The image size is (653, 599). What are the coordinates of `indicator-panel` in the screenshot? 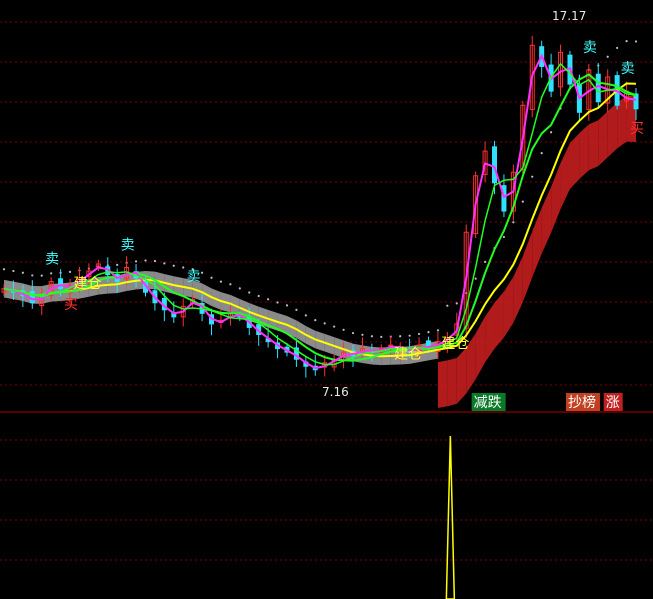 It's located at (450, 517).